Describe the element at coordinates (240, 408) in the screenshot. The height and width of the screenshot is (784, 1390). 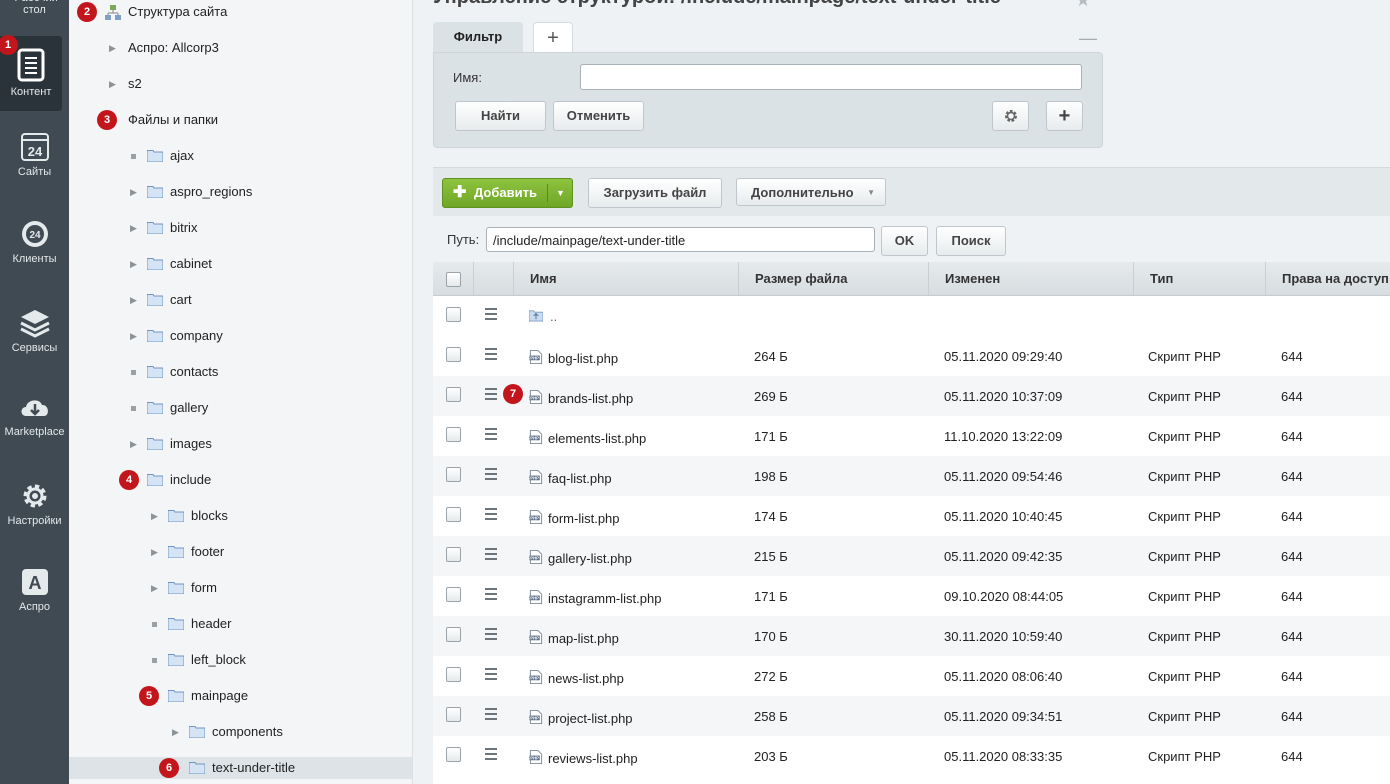
I see `tree-item: gallery` at that location.